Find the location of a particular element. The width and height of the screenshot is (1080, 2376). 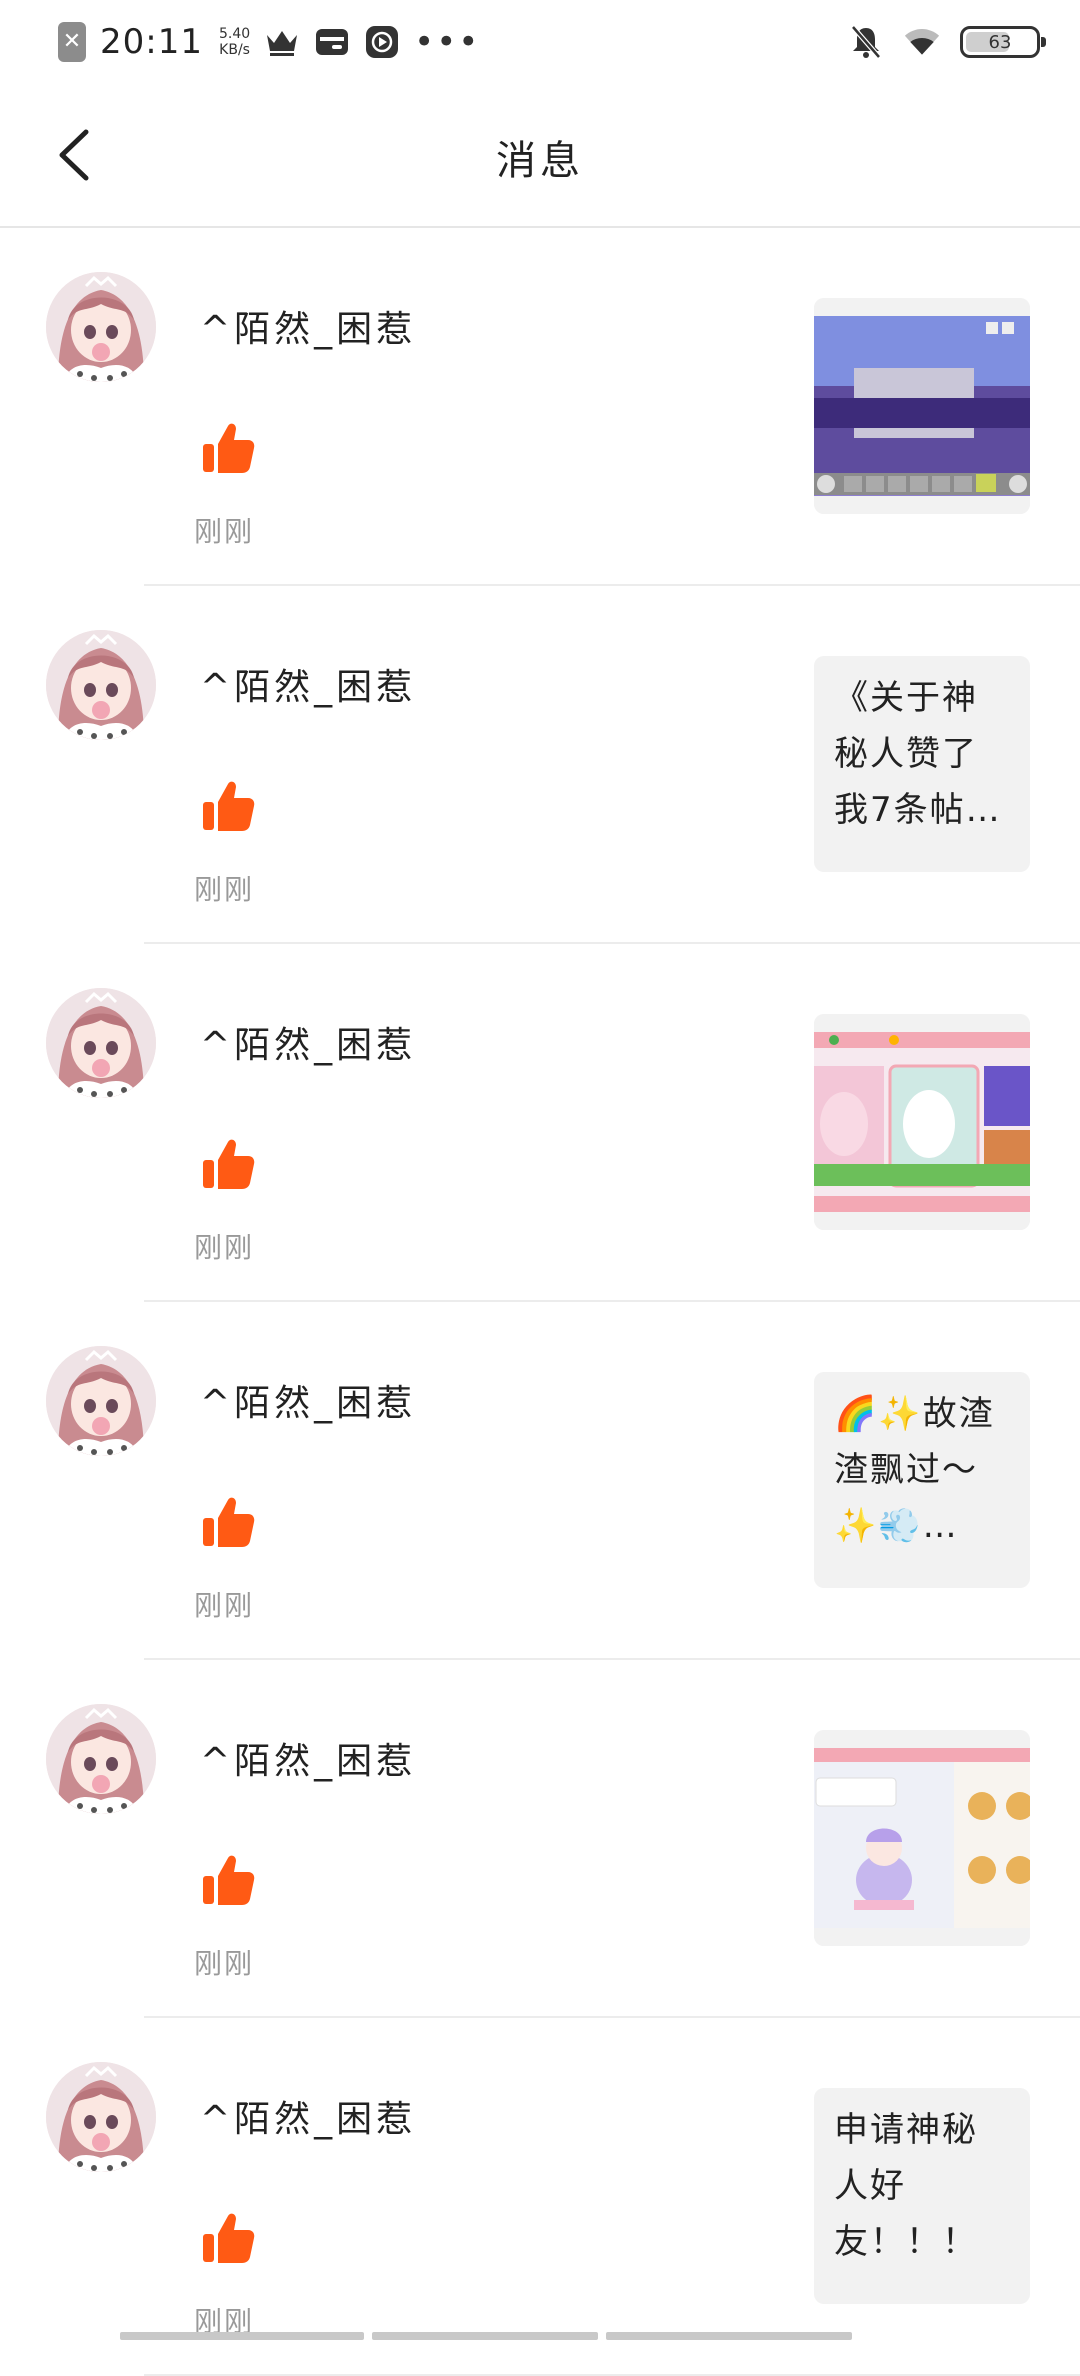

wallet-icon is located at coordinates (332, 42).